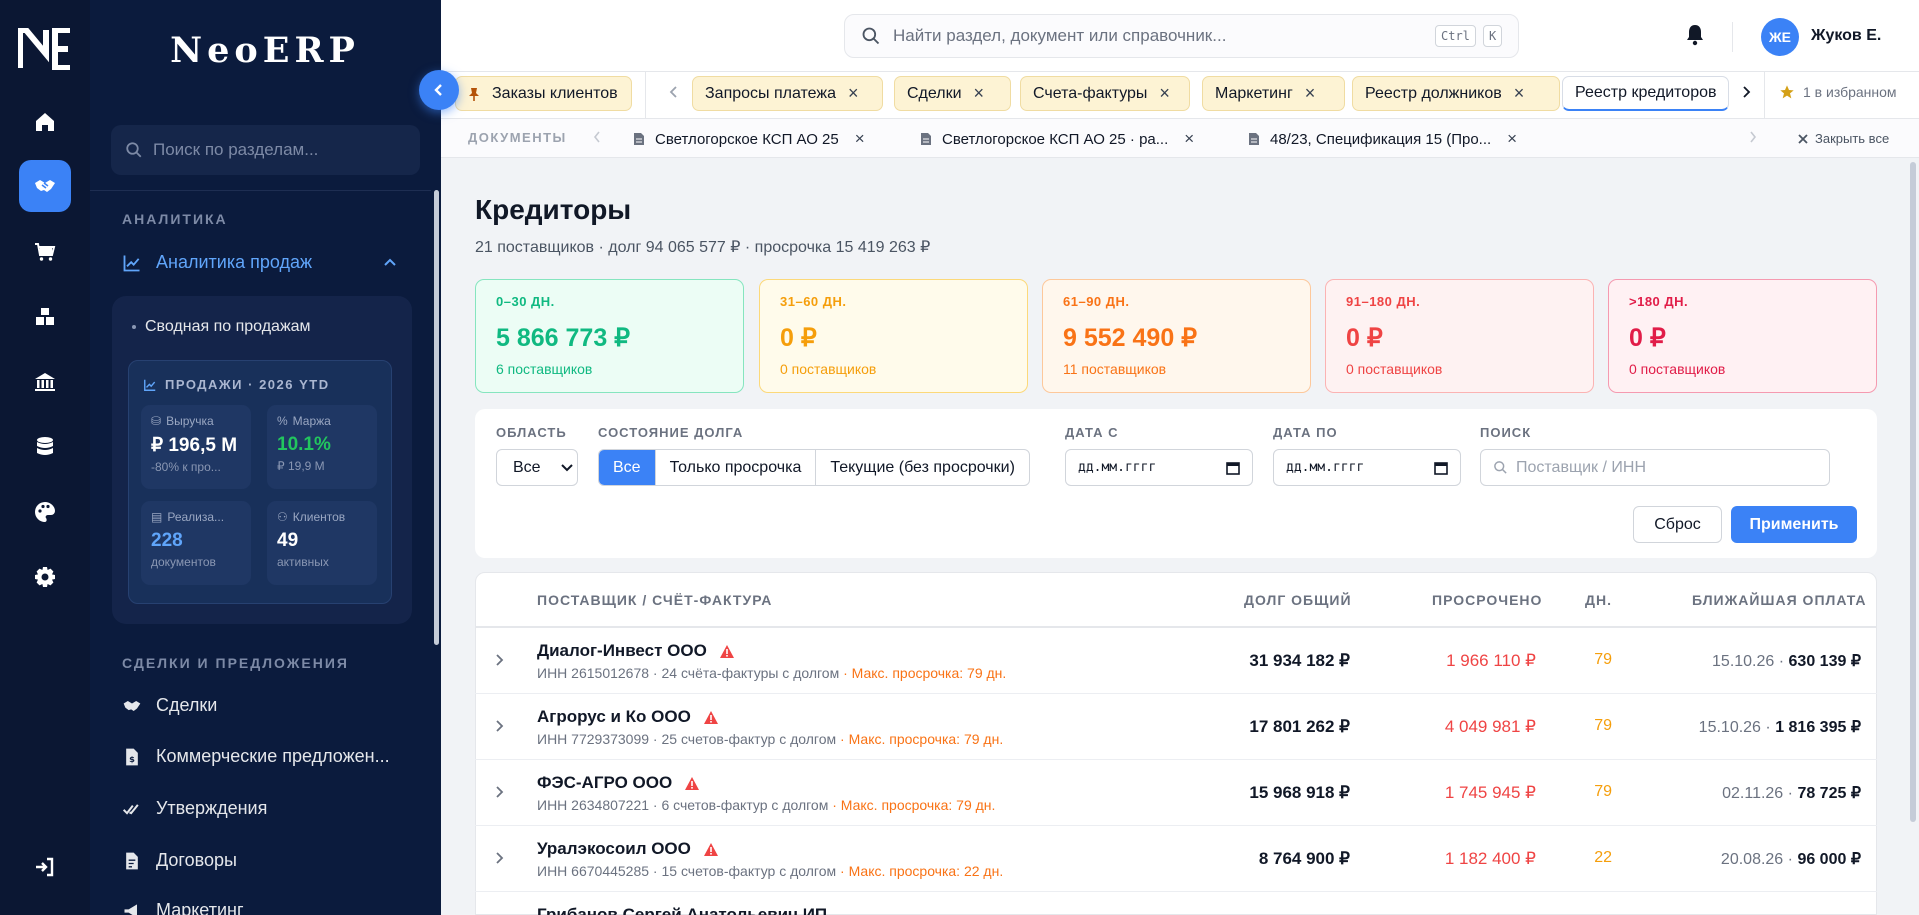  Describe the element at coordinates (217, 262) in the screenshot. I see `sidebar-item-sales-analytics: Аналитика продаж` at that location.